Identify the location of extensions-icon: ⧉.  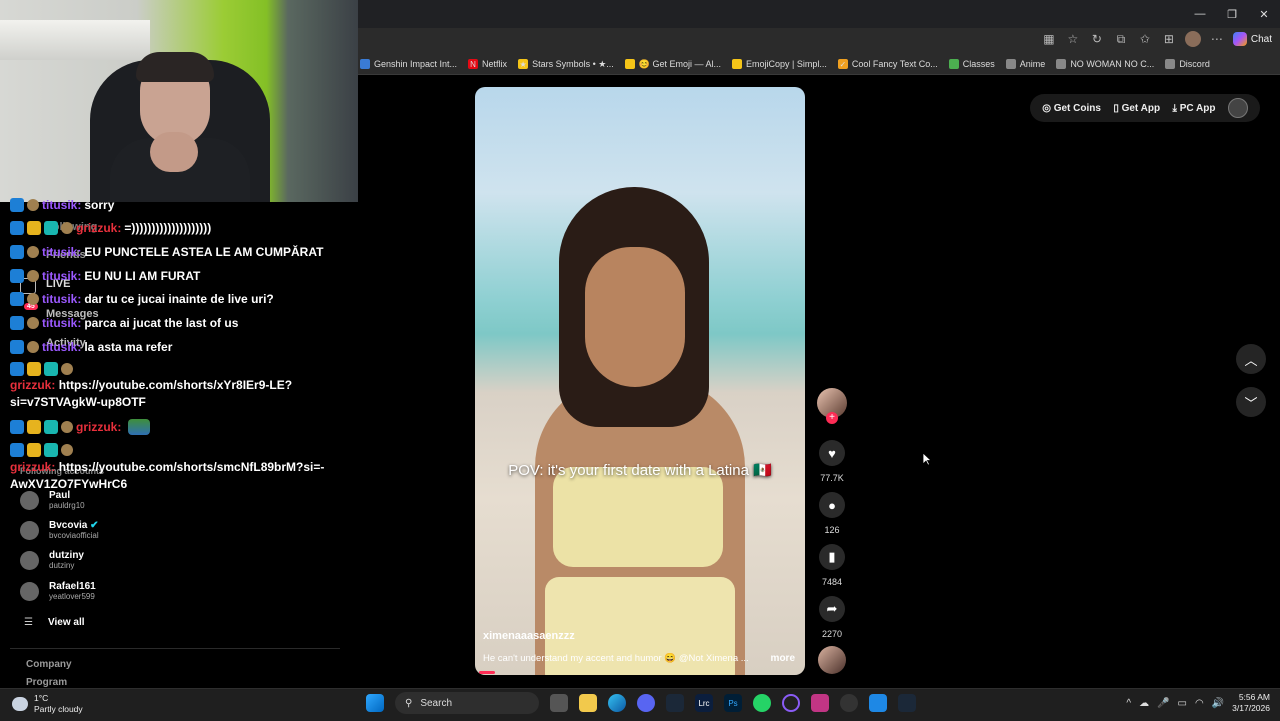
(1121, 39).